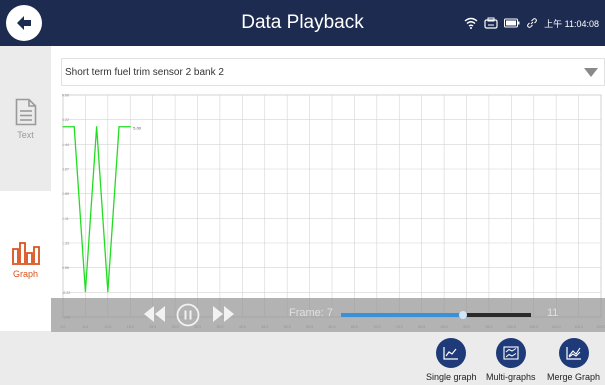 The image size is (605, 385). I want to click on multi-graphs-button: Multi-graphs, so click(511, 360).